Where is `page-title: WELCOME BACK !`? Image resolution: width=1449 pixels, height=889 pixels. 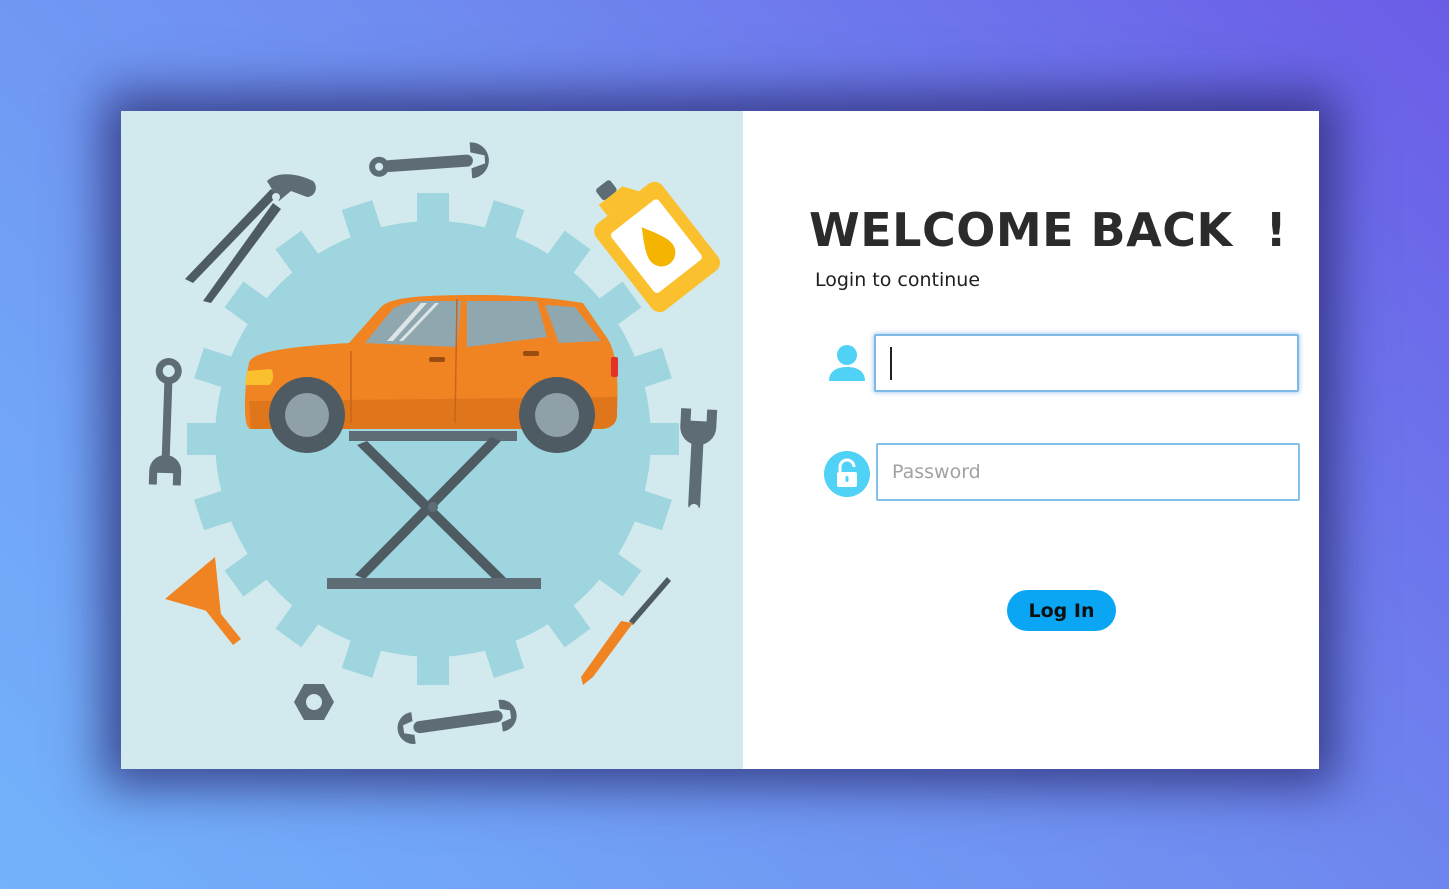
page-title: WELCOME BACK ! is located at coordinates (1048, 230).